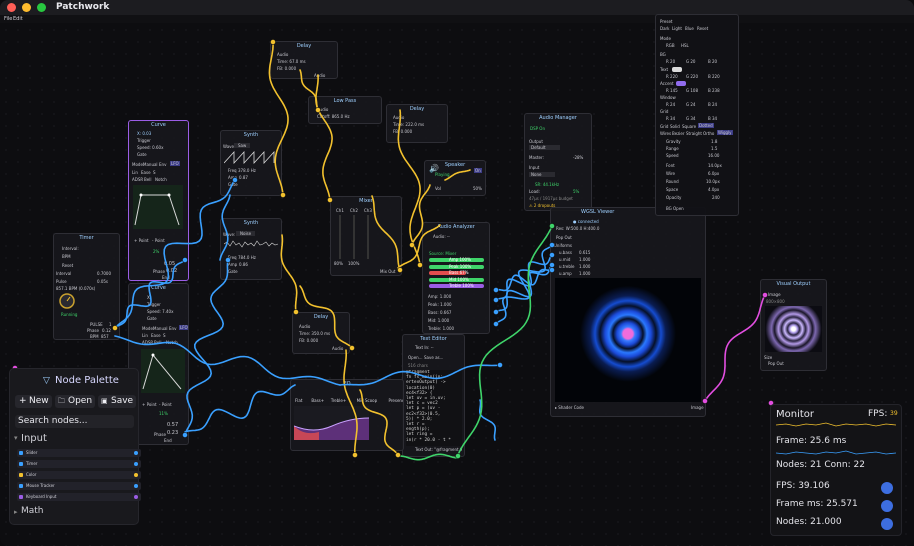 This screenshot has height=546, width=914. Describe the element at coordinates (8, 19) in the screenshot. I see `menu-file: File` at that location.